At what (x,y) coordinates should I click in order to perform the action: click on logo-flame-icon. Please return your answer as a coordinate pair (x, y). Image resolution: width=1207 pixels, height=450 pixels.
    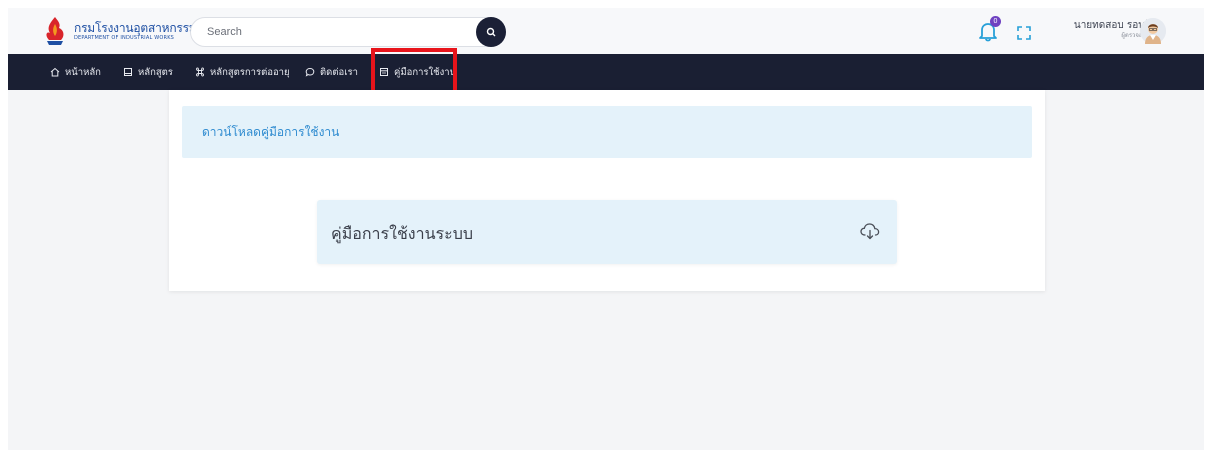
    Looking at the image, I should click on (55, 31).